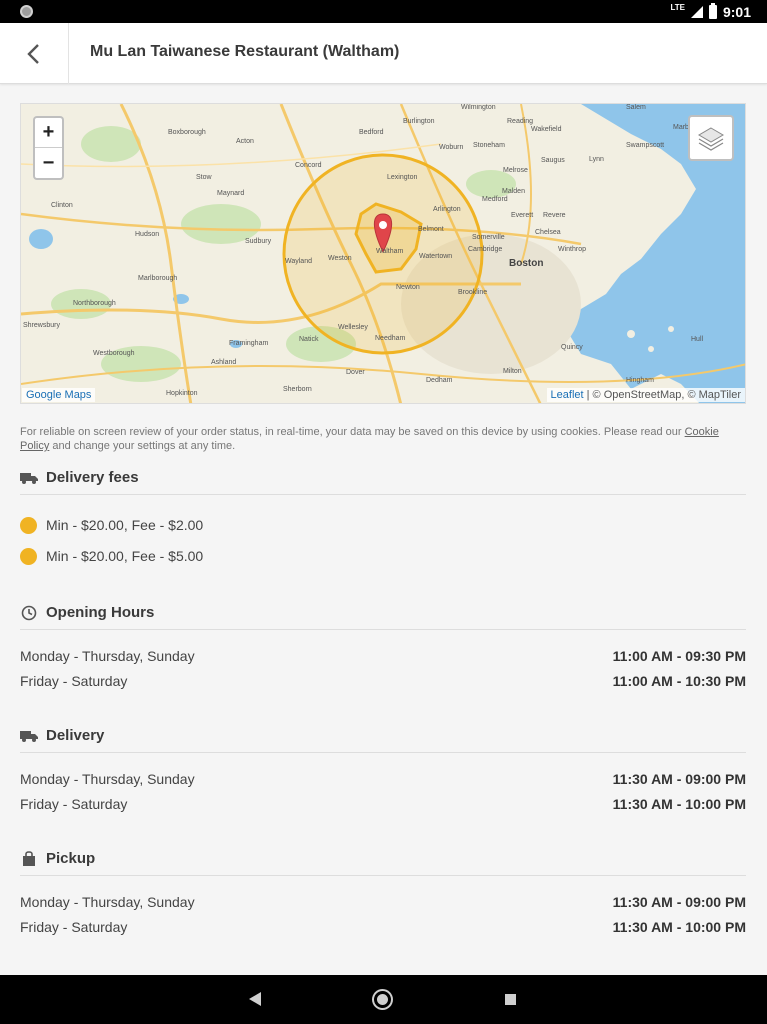  I want to click on nav-home-icon, so click(382, 999).